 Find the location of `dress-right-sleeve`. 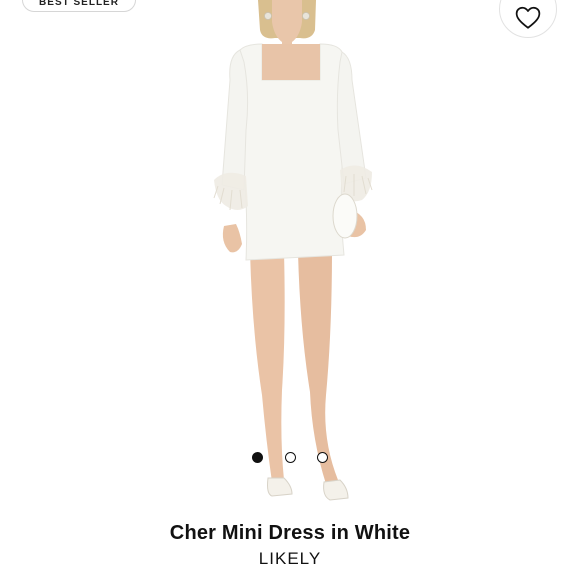

dress-right-sleeve is located at coordinates (351, 118).